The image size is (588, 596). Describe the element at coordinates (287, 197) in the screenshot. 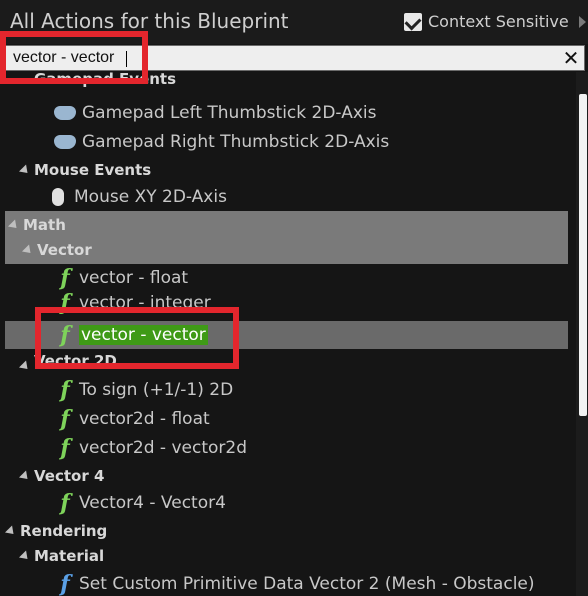

I see `list-item: Mouse XY 2D-Axis` at that location.